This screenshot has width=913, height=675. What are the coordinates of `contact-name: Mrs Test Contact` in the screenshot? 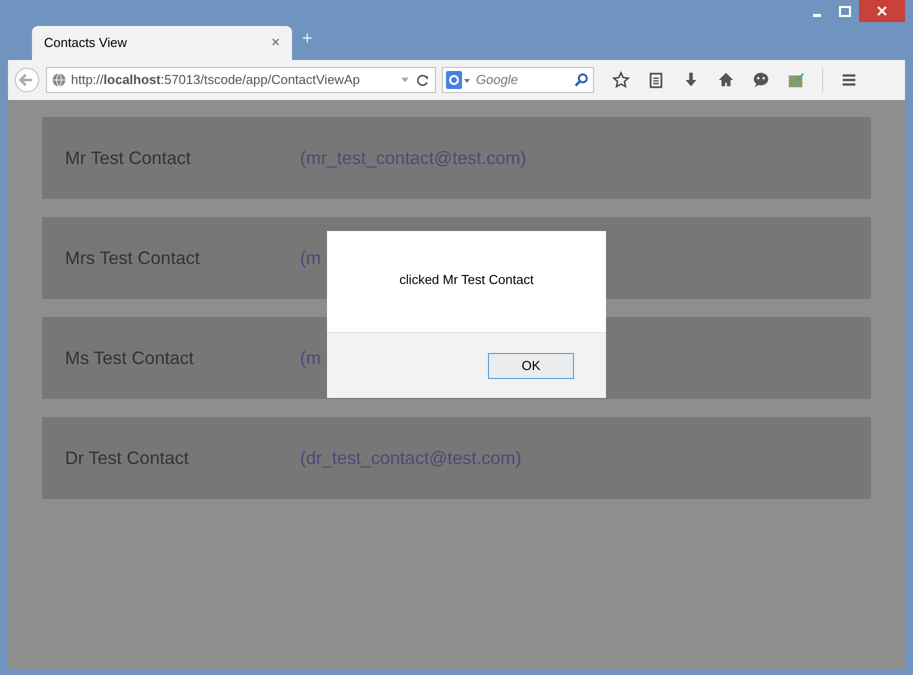 It's located at (133, 258).